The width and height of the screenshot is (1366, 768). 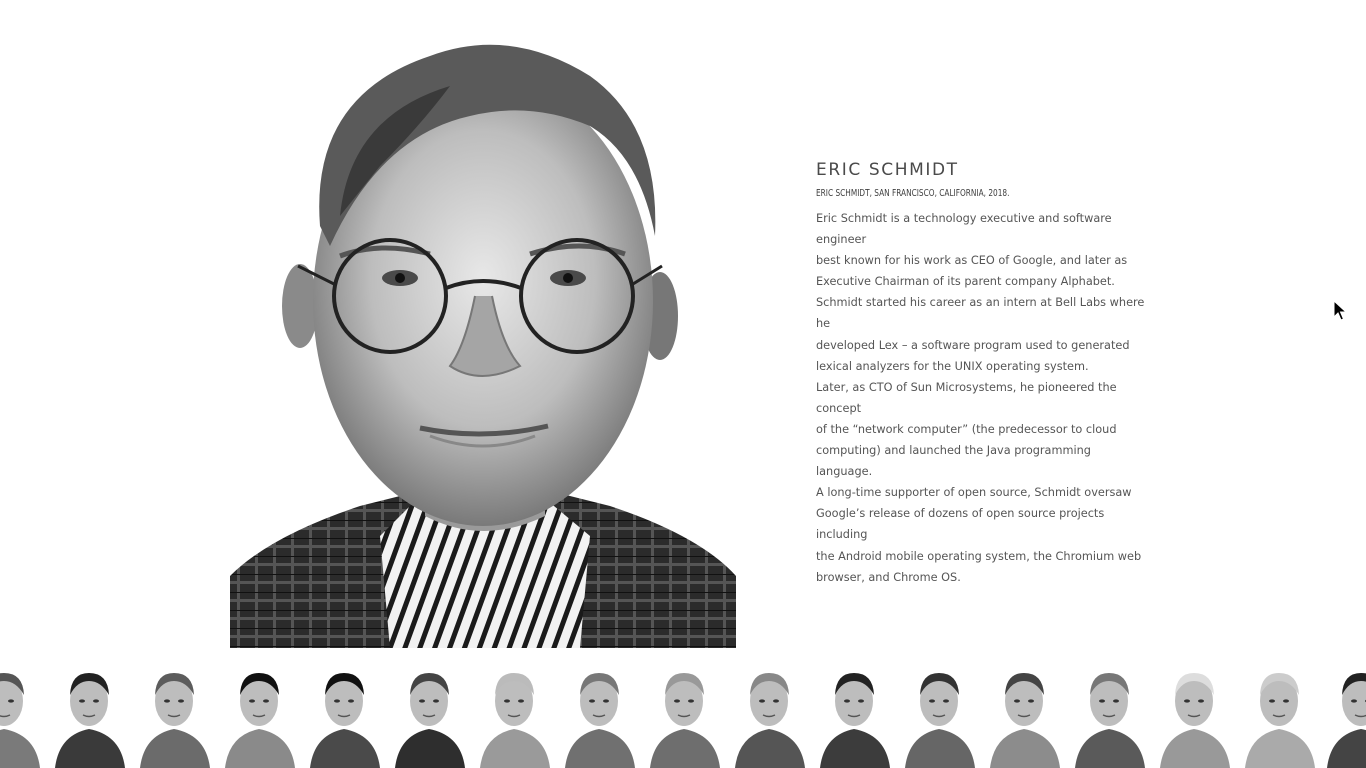 I want to click on portrait-thumbnail-selected, so click(x=684, y=715).